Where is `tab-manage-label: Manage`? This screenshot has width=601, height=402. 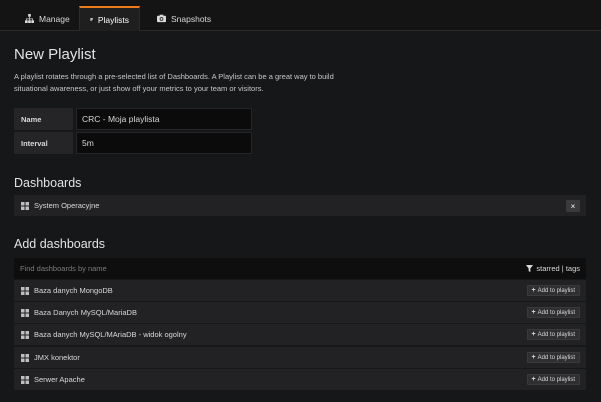
tab-manage-label: Manage is located at coordinates (54, 18).